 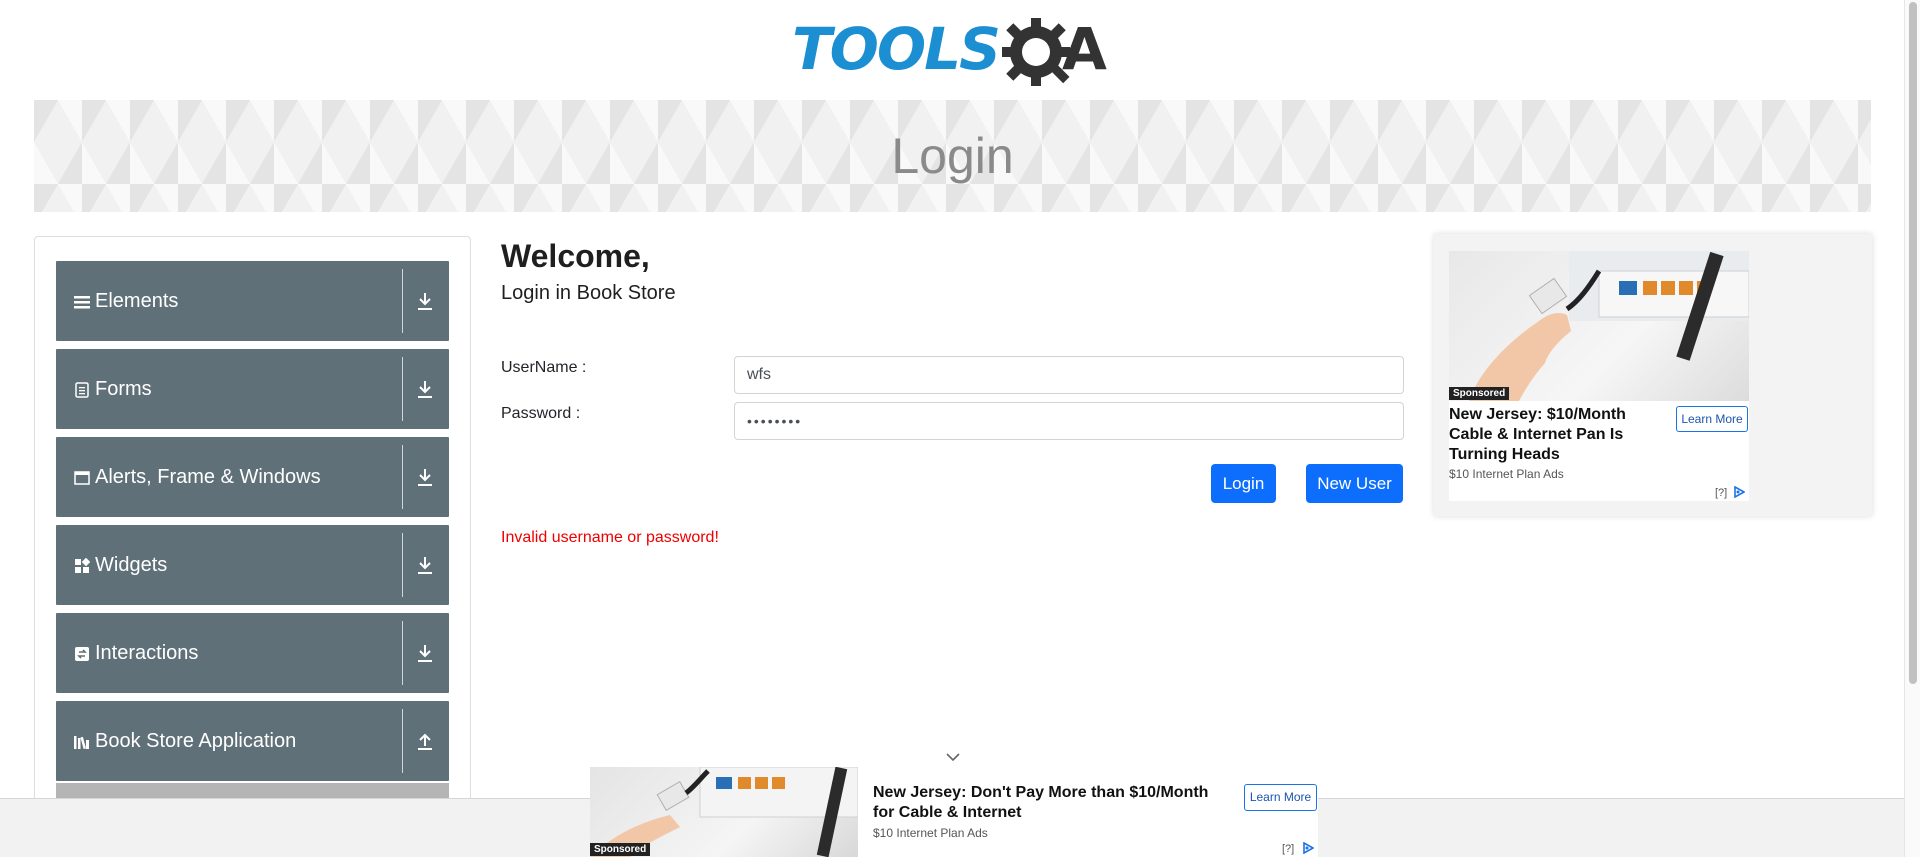 I want to click on sidebar-group-label: Forms, so click(x=123, y=389).